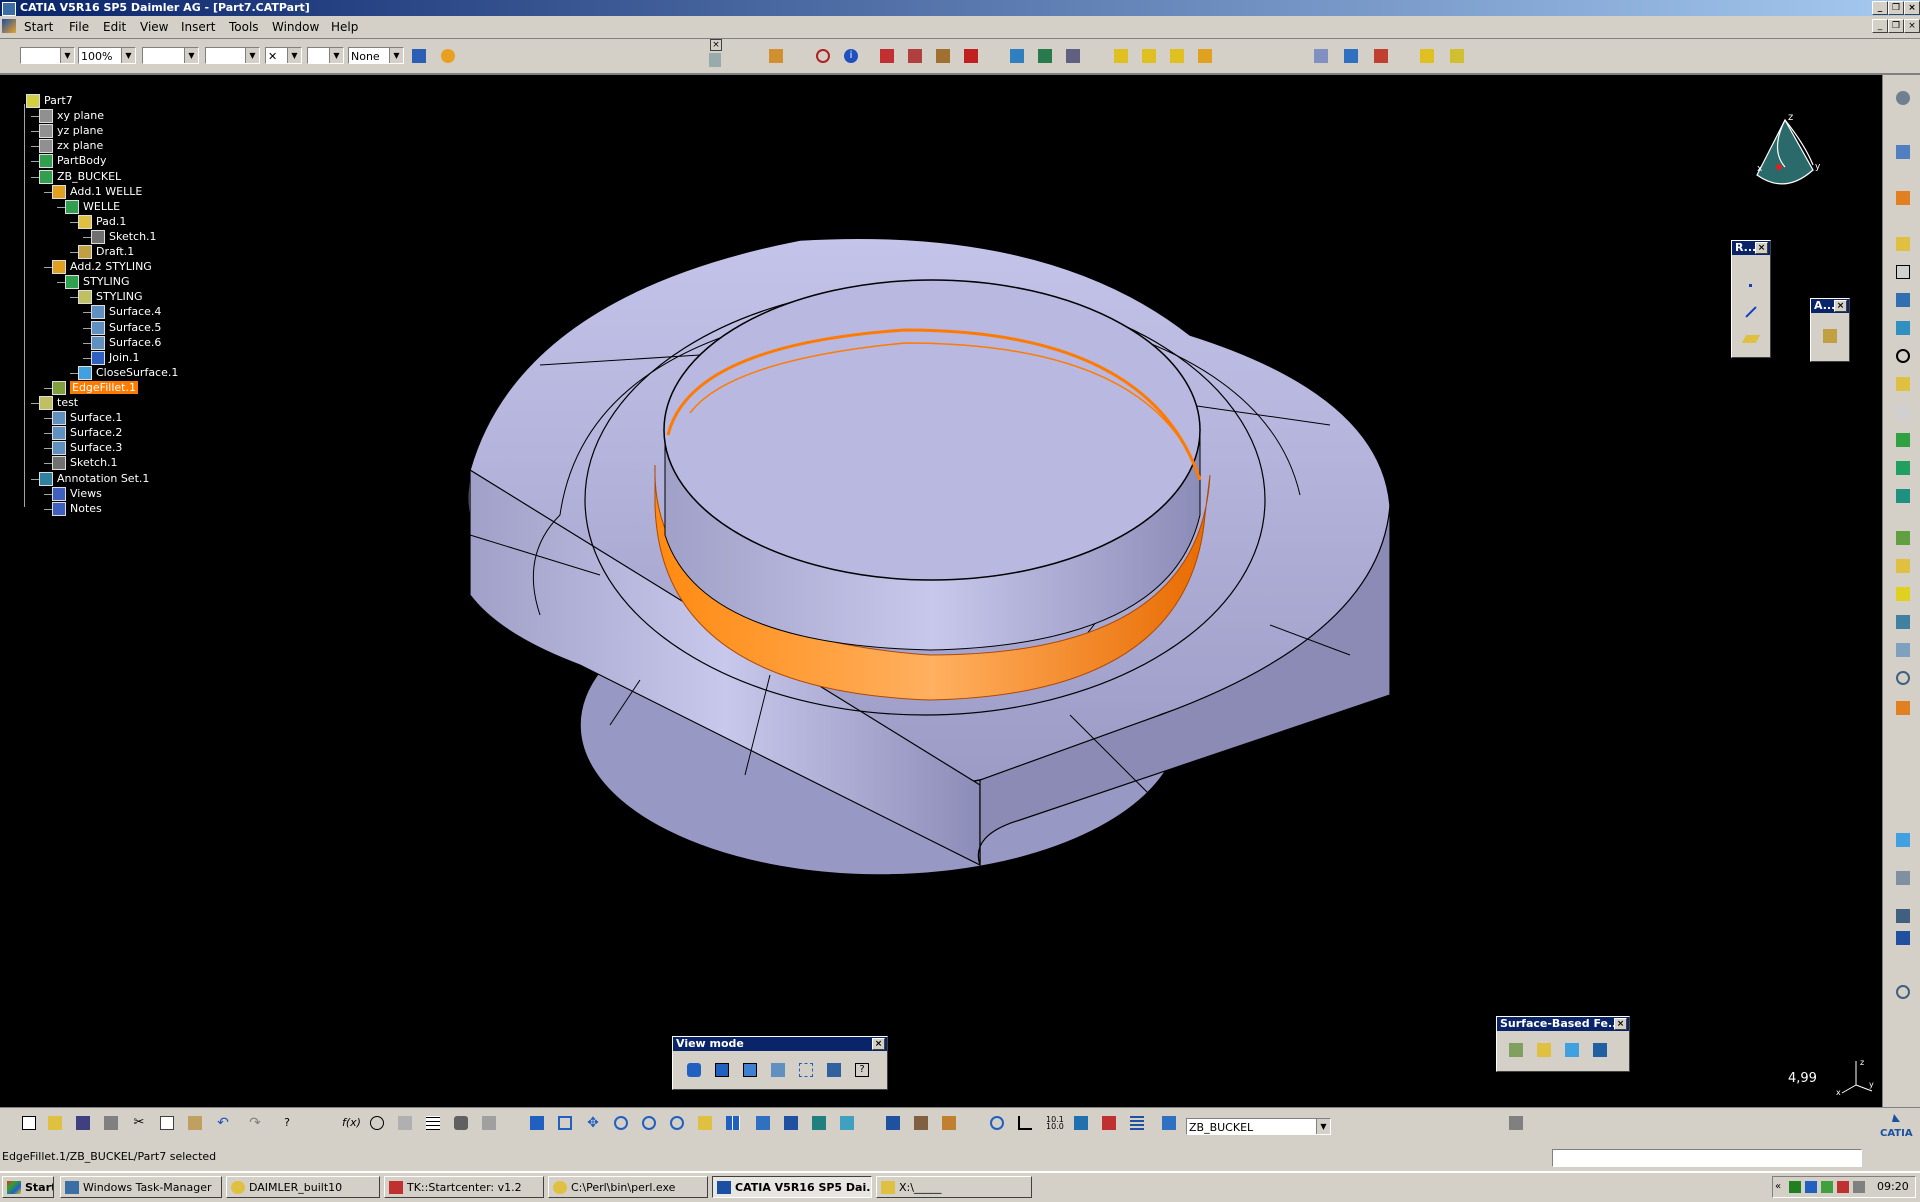 This screenshot has width=1920, height=1202. I want to click on task-perl-exe: C:\Perl\bin\perl.exe, so click(628, 1187).